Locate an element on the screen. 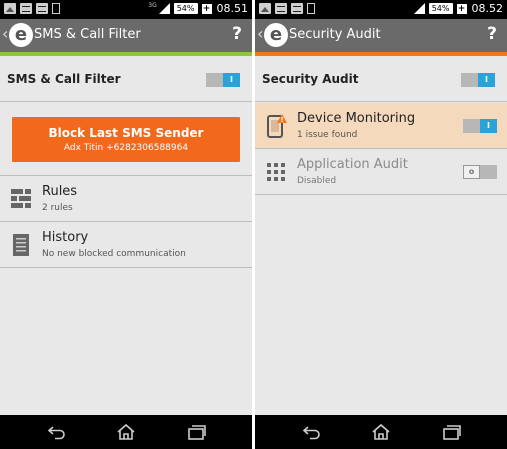 Image resolution: width=507 pixels, height=449 pixels. list-item-subtitle: No new blocked communication is located at coordinates (114, 254).